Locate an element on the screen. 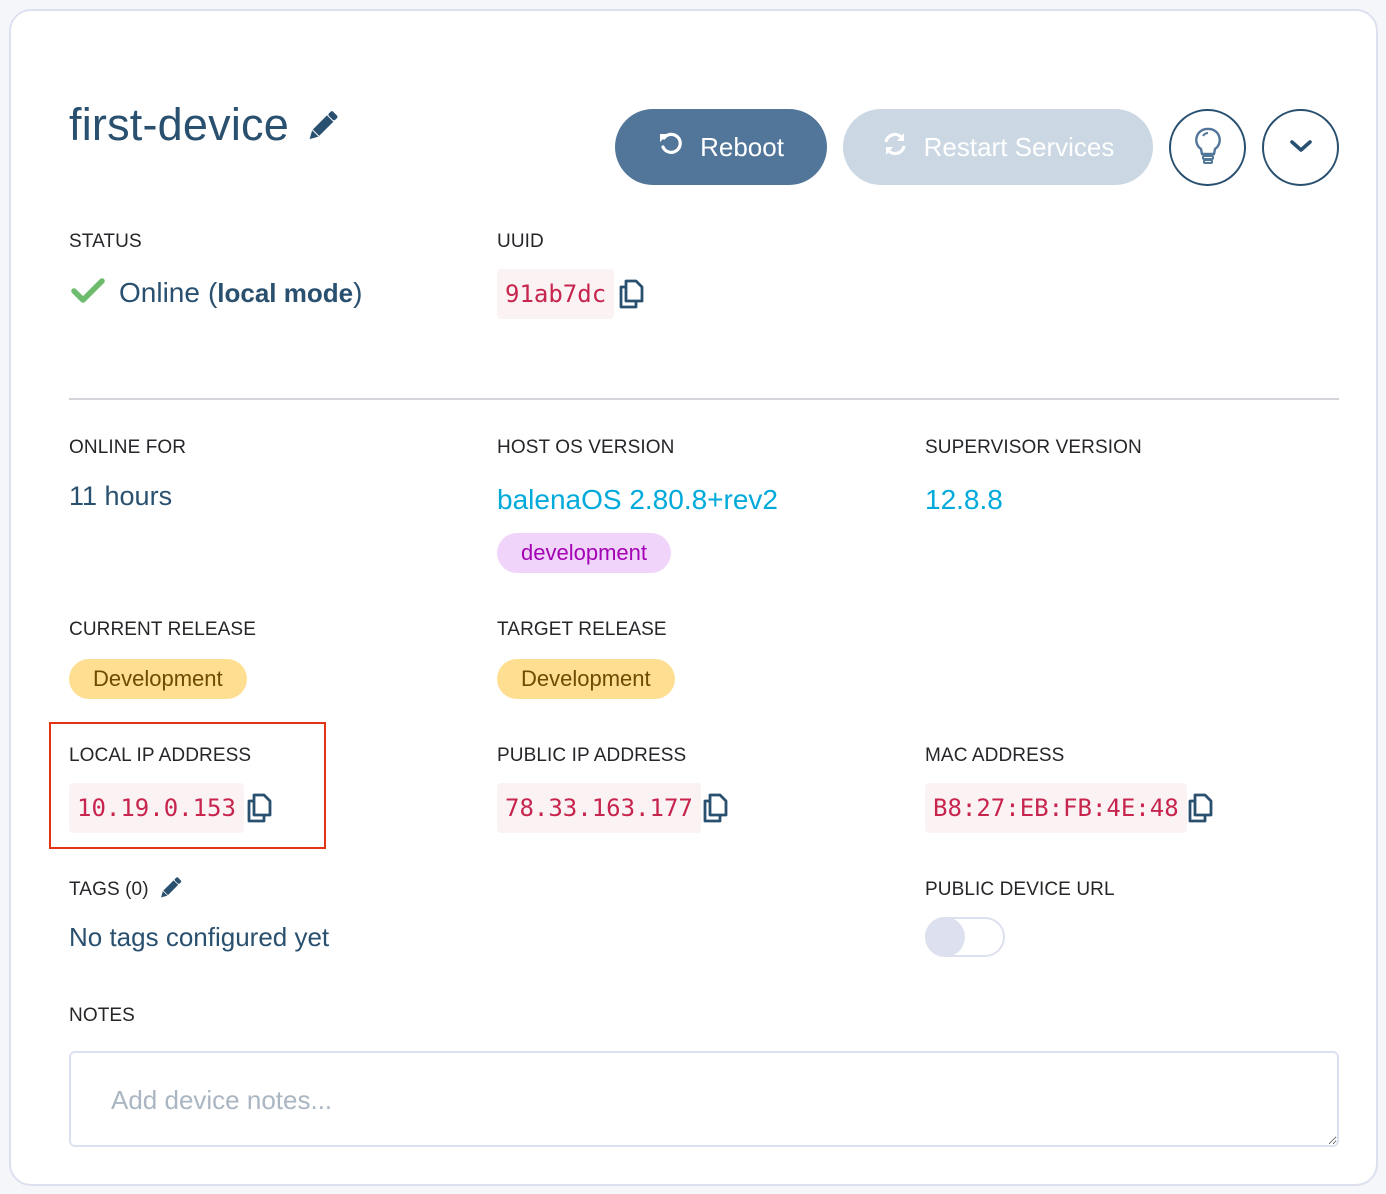 This screenshot has height=1194, width=1386. reboot-button: Reboot is located at coordinates (721, 147).